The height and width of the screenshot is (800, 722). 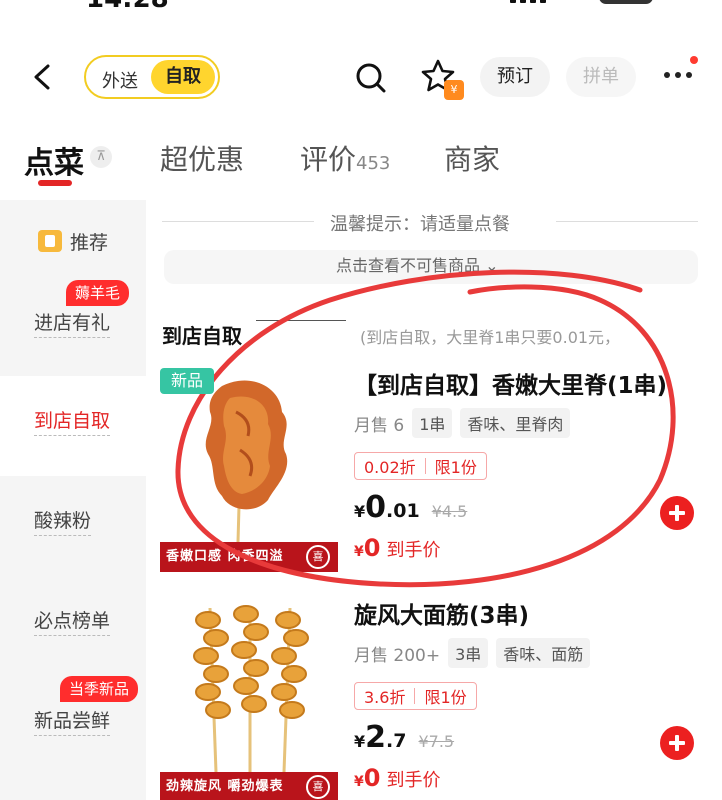 I want to click on delivery-option: 外送, so click(x=120, y=80).